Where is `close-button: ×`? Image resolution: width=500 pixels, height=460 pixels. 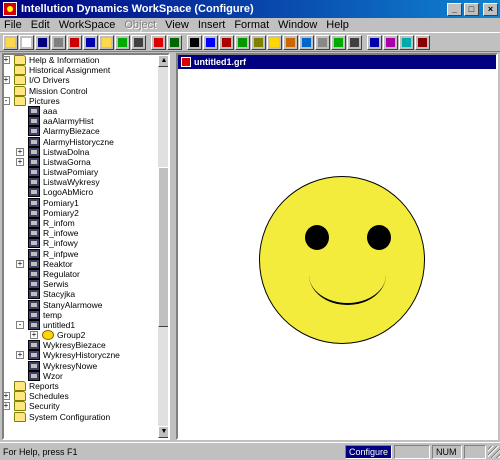
close-button: × is located at coordinates (490, 9).